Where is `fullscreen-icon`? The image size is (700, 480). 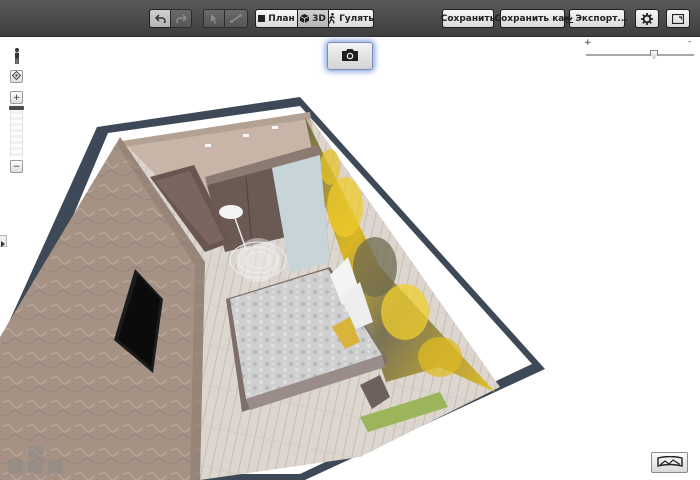
fullscreen-icon is located at coordinates (678, 18).